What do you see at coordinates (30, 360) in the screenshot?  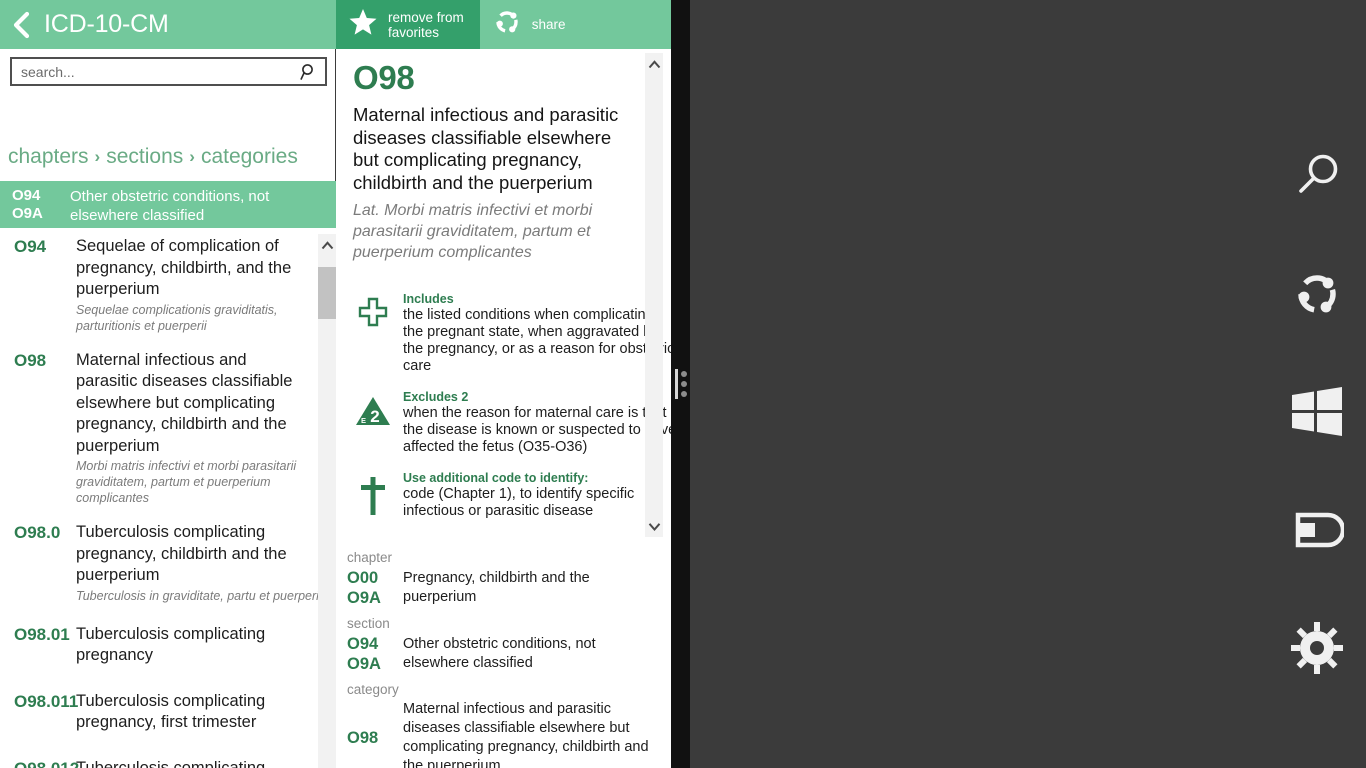 I see `list-item-code: O98` at bounding box center [30, 360].